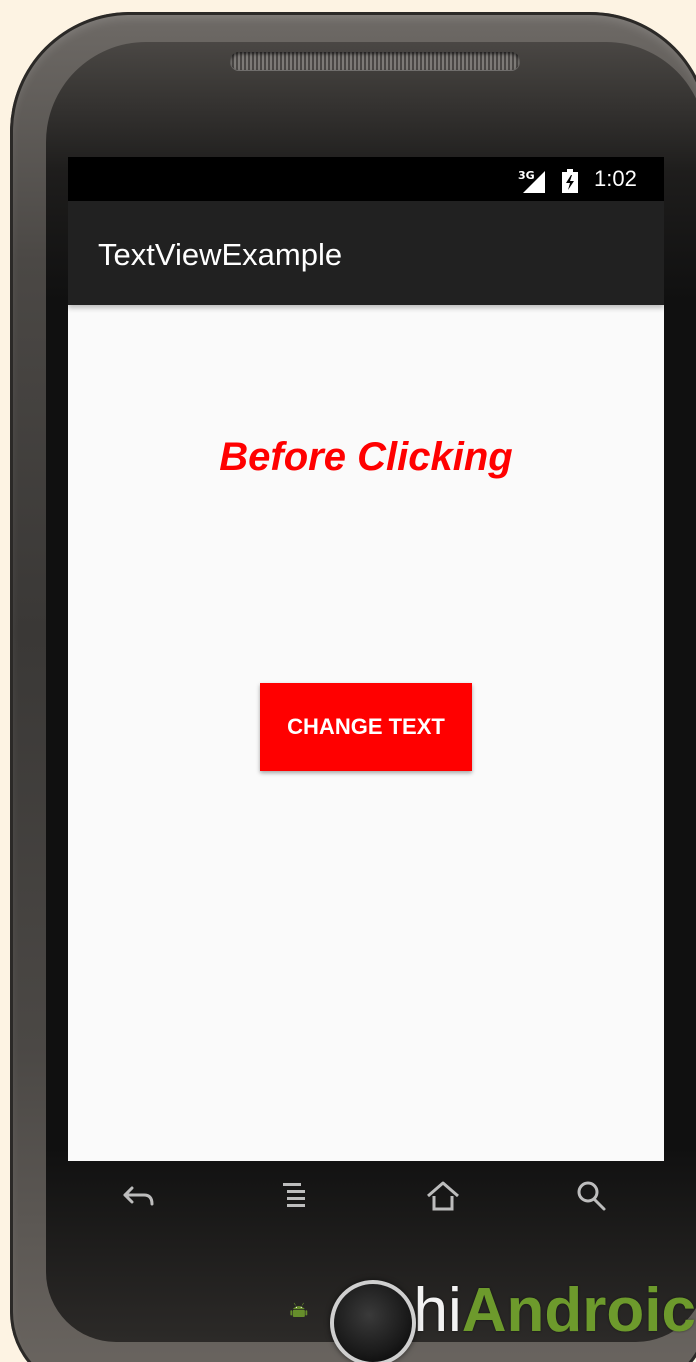 The image size is (696, 1362). I want to click on home-icon, so click(443, 1196).